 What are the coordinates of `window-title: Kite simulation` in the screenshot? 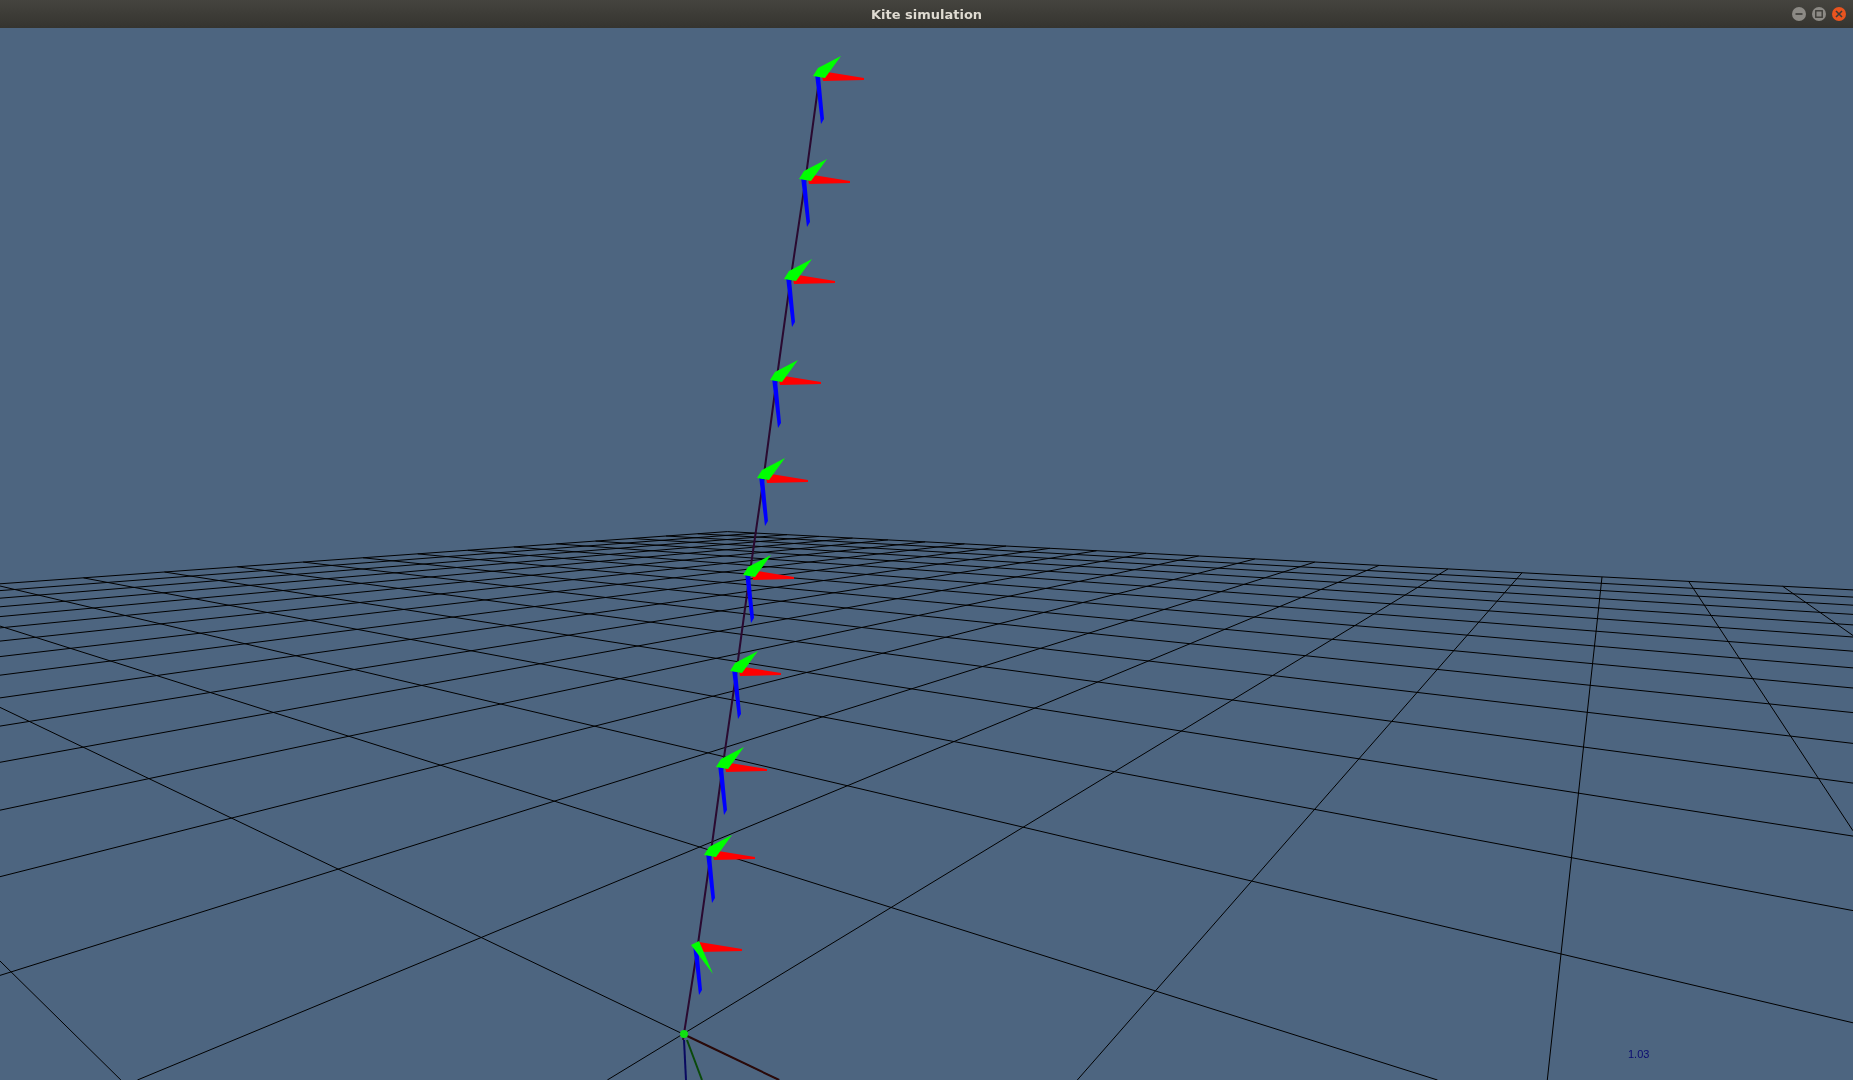 It's located at (926, 14).